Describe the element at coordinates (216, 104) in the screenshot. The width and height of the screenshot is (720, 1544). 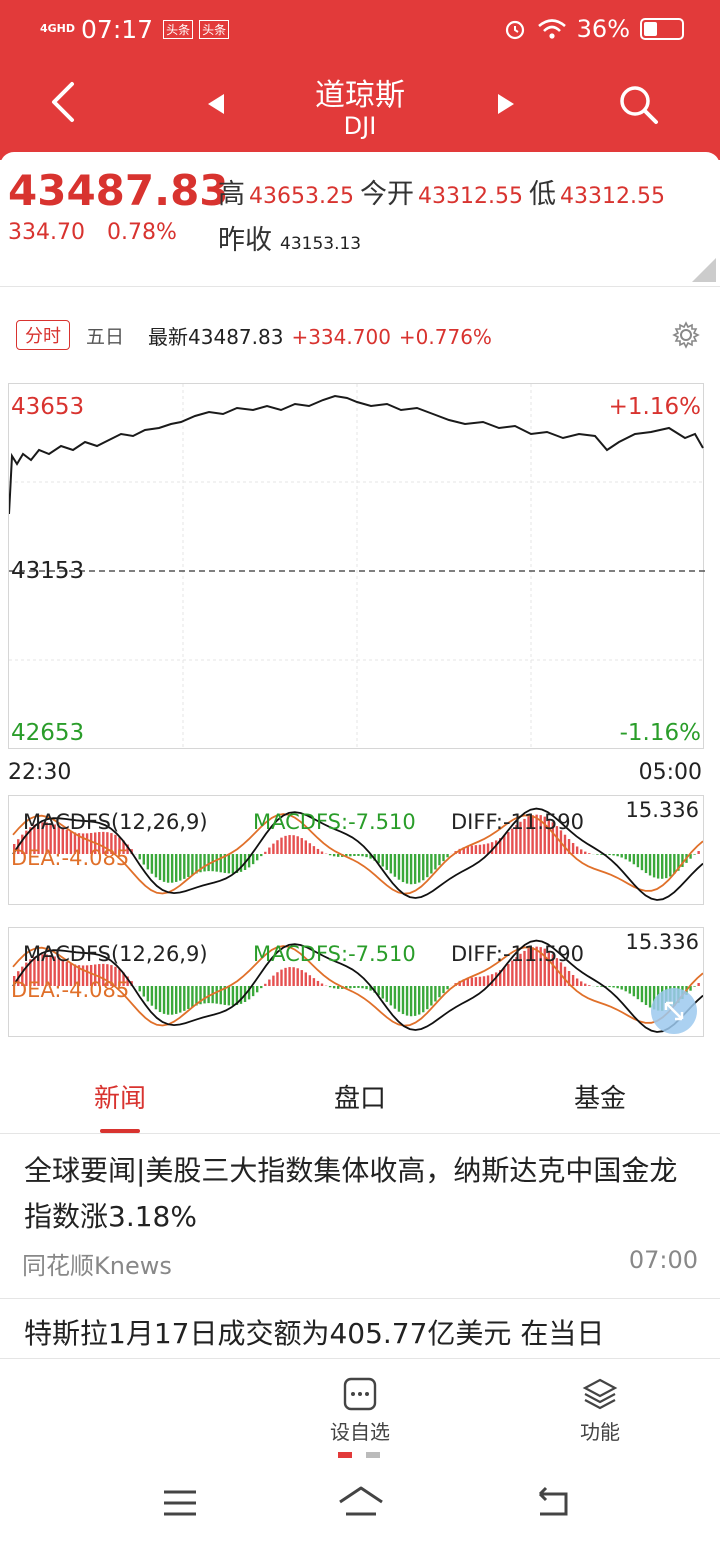
I see `prev-index-icon` at that location.